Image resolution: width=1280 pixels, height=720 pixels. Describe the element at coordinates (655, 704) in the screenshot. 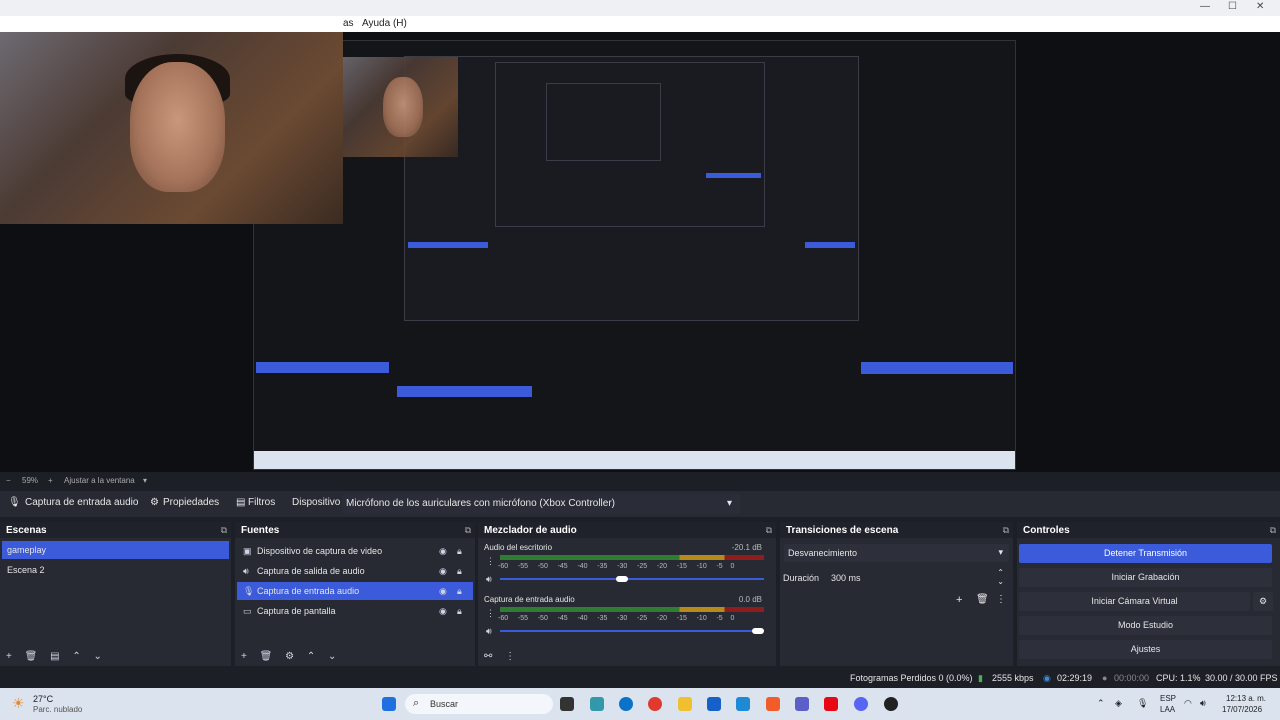

I see `chrome-icon` at that location.